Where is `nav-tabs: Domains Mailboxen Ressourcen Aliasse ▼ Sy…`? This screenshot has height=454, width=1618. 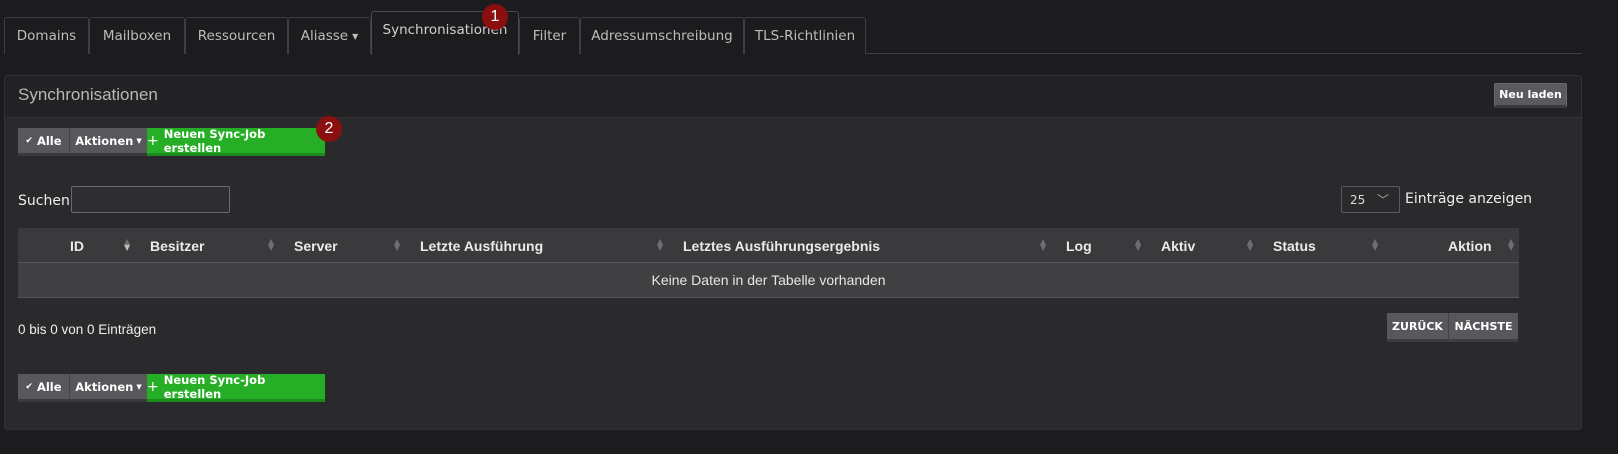
nav-tabs: Domains Mailboxen Ressourcen Aliasse ▼ Sy… is located at coordinates (793, 32).